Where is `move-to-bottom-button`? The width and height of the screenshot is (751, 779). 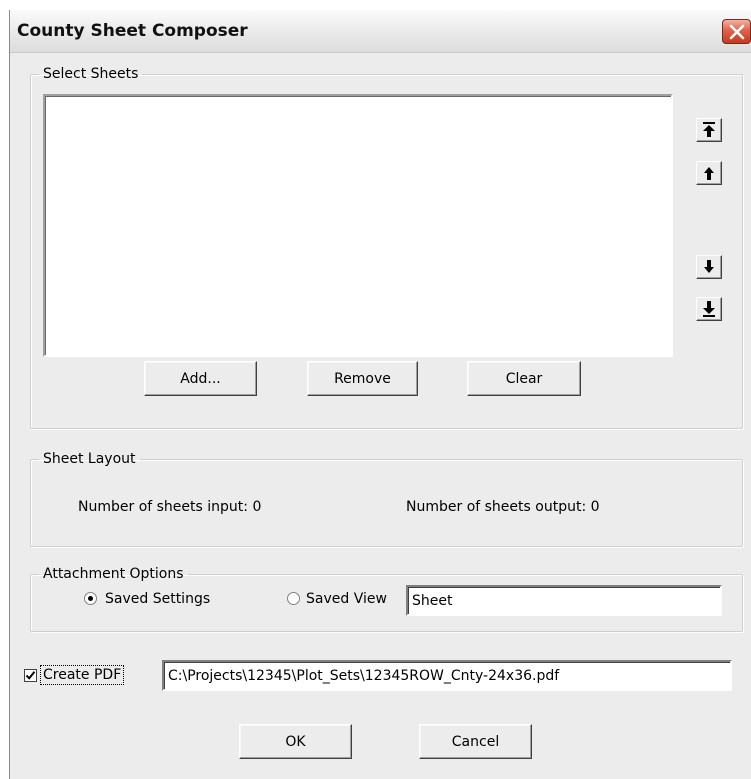 move-to-bottom-button is located at coordinates (709, 309).